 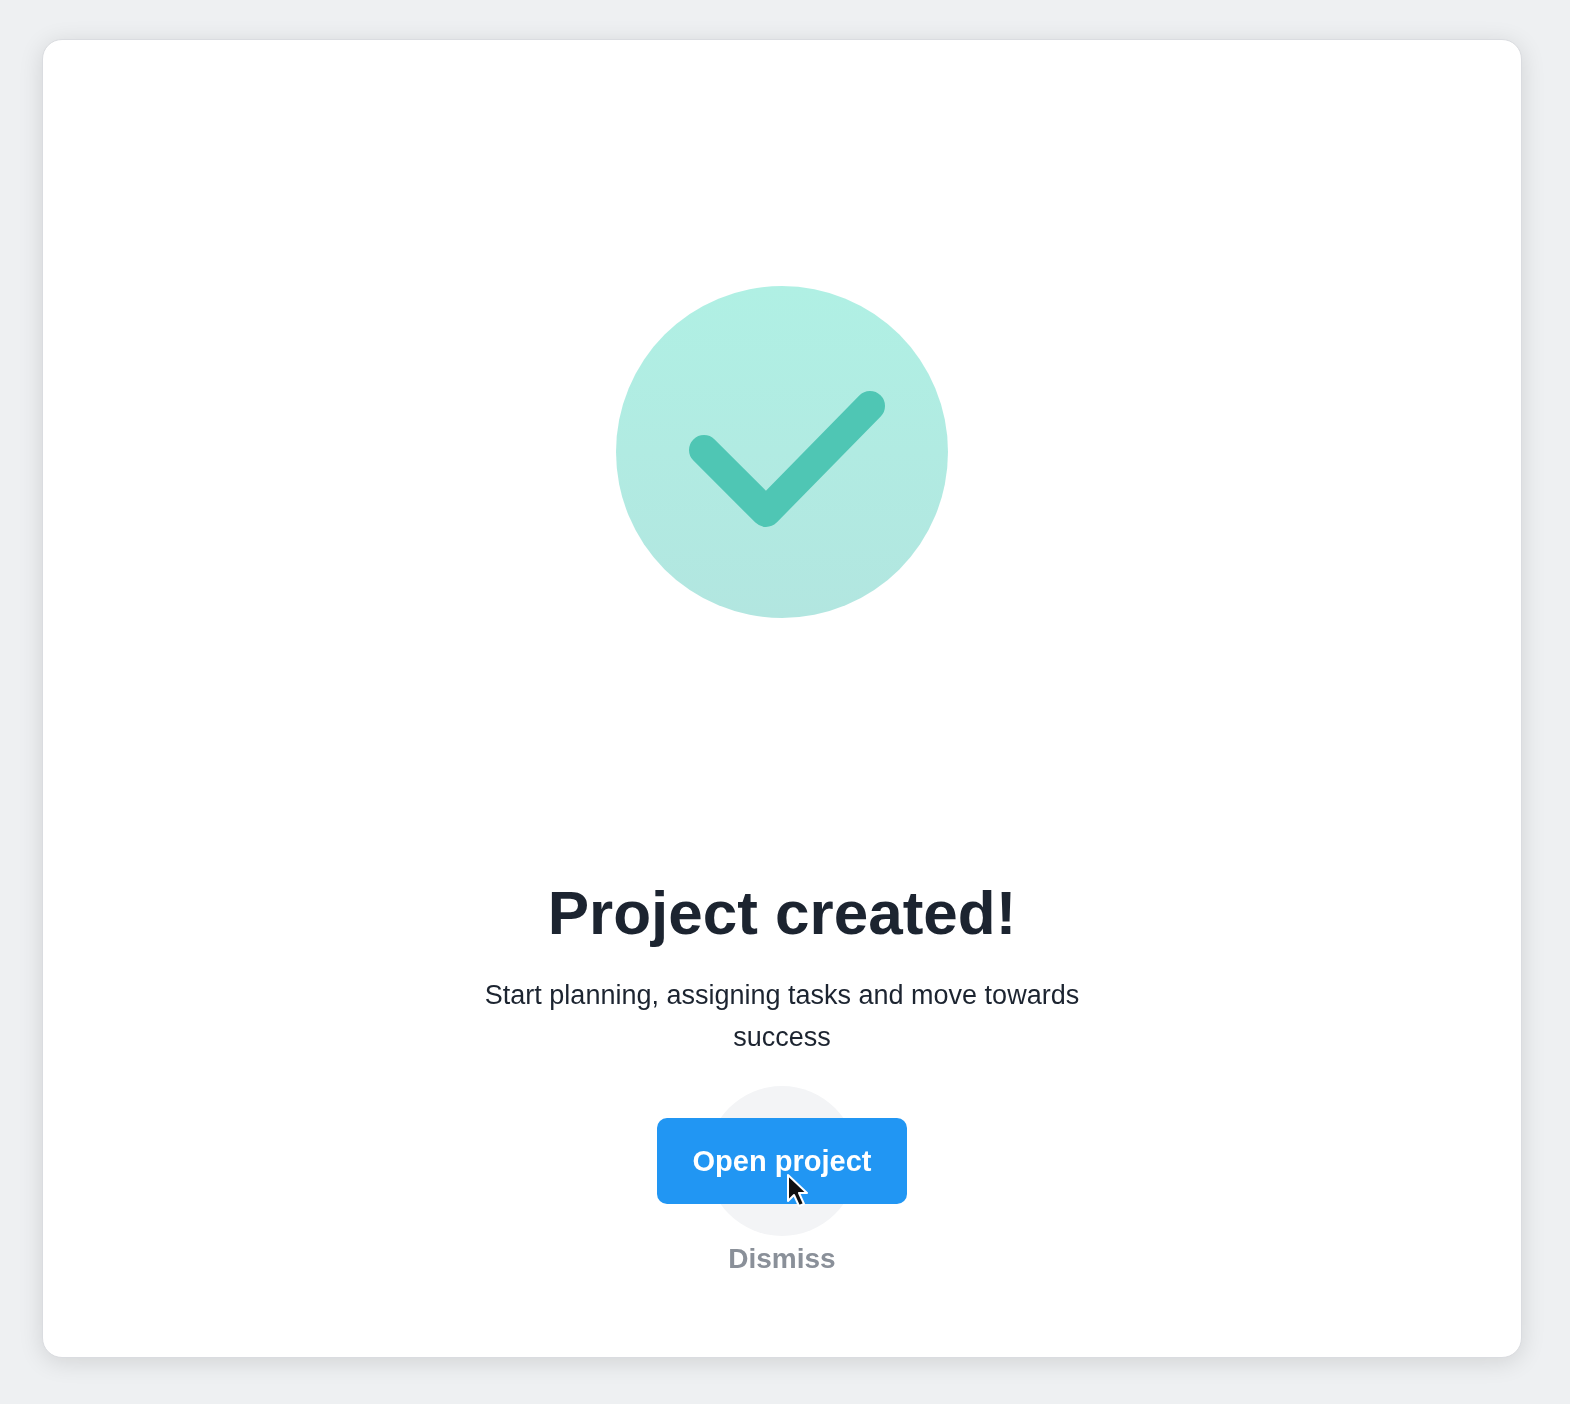 What do you see at coordinates (782, 1016) in the screenshot?
I see `dialog-message: Start planning, assigning tasks and move towards success` at bounding box center [782, 1016].